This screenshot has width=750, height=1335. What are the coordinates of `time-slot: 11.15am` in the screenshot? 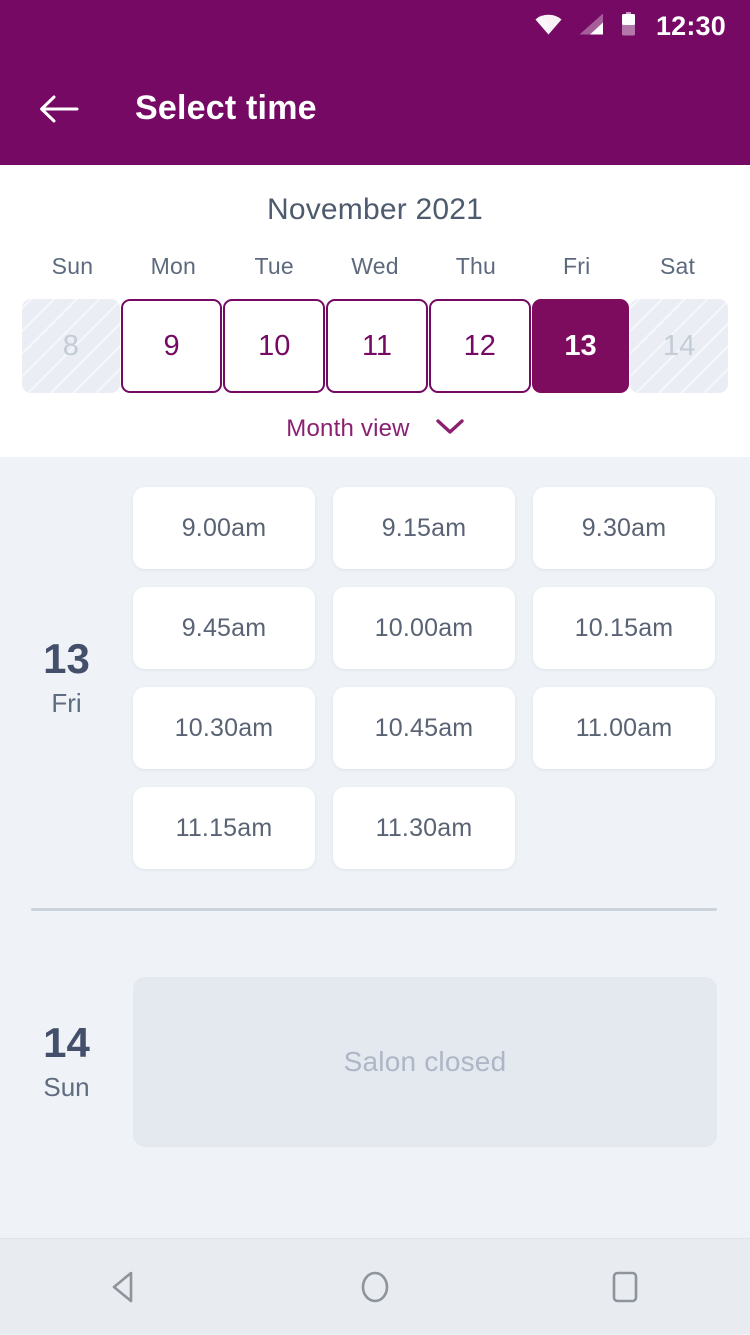 It's located at (224, 828).